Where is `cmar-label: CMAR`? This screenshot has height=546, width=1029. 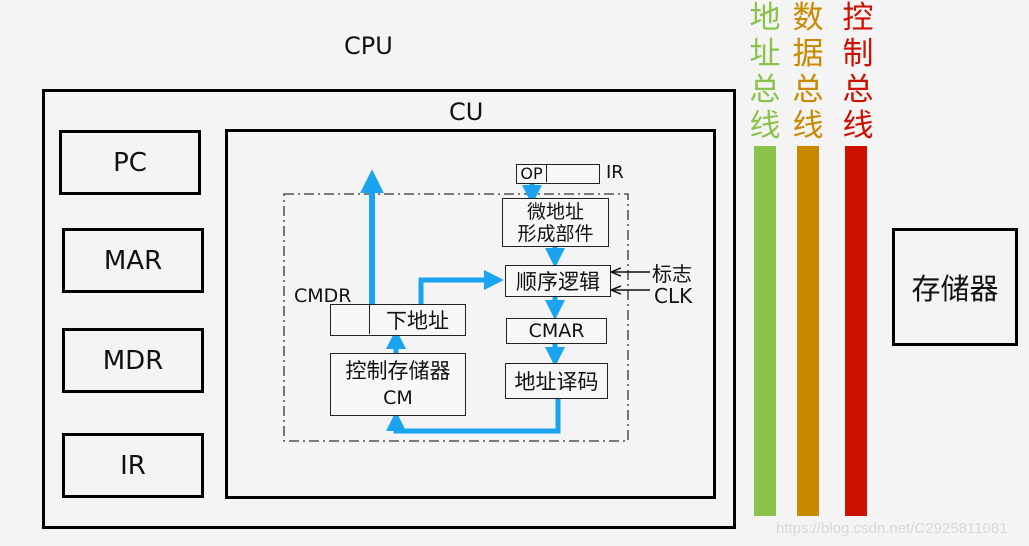
cmar-label: CMAR is located at coordinates (556, 331).